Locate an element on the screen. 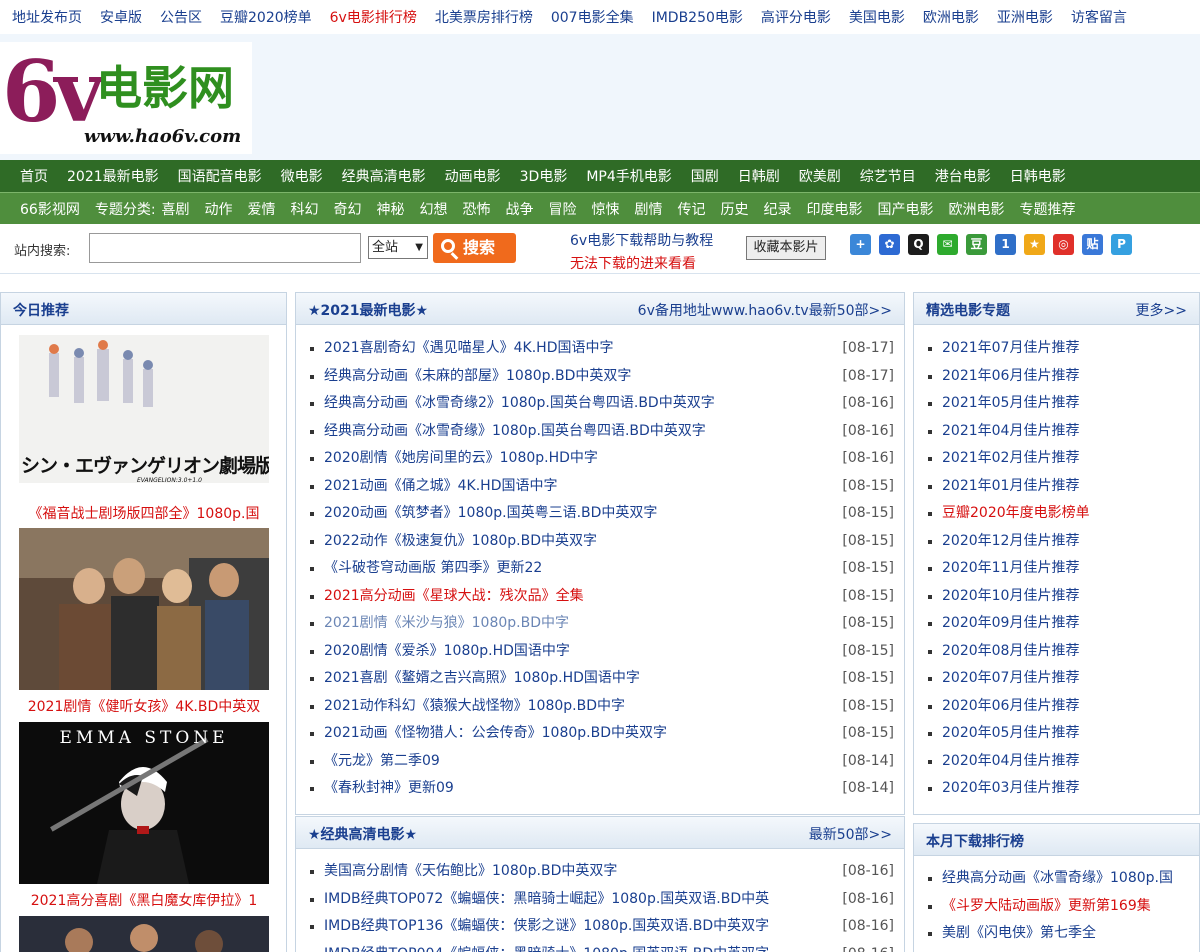 This screenshot has height=952, width=1200. nav-item: 国语配音电影 is located at coordinates (220, 176).